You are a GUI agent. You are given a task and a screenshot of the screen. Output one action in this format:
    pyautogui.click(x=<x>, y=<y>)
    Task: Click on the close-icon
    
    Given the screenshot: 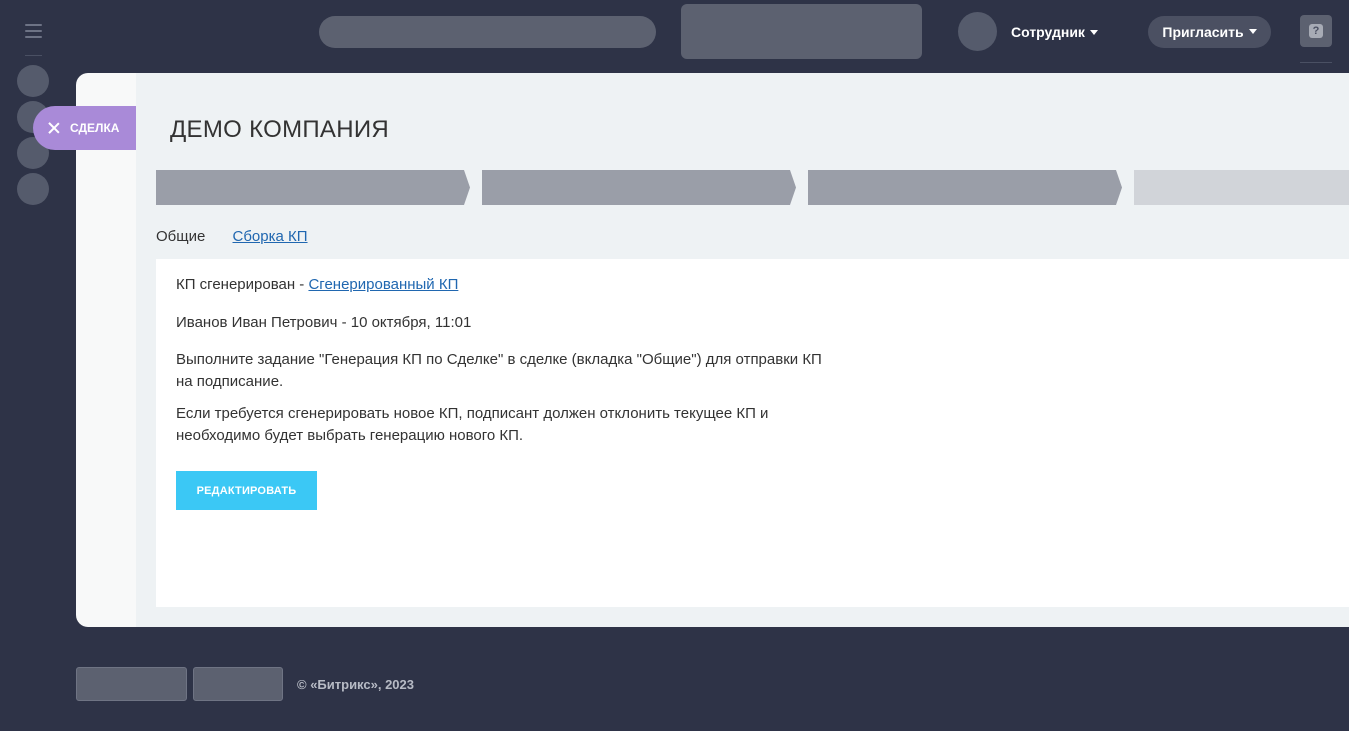 What is the action you would take?
    pyautogui.click(x=54, y=128)
    